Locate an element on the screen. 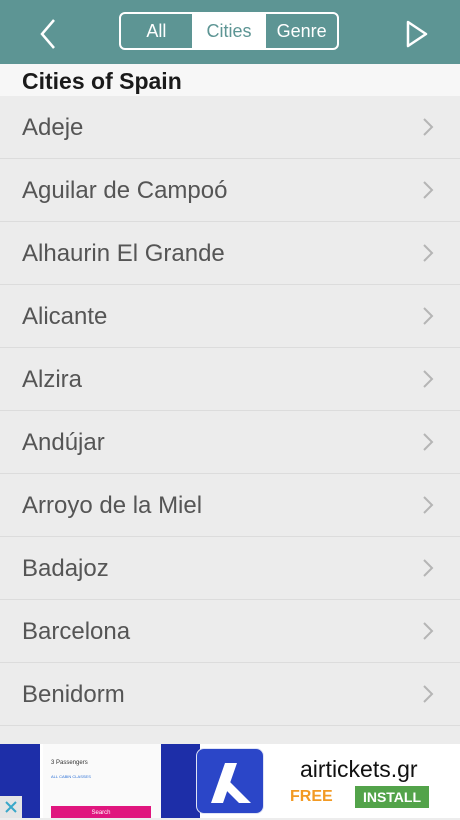 The width and height of the screenshot is (460, 820). list-item: Adeje is located at coordinates (230, 127).